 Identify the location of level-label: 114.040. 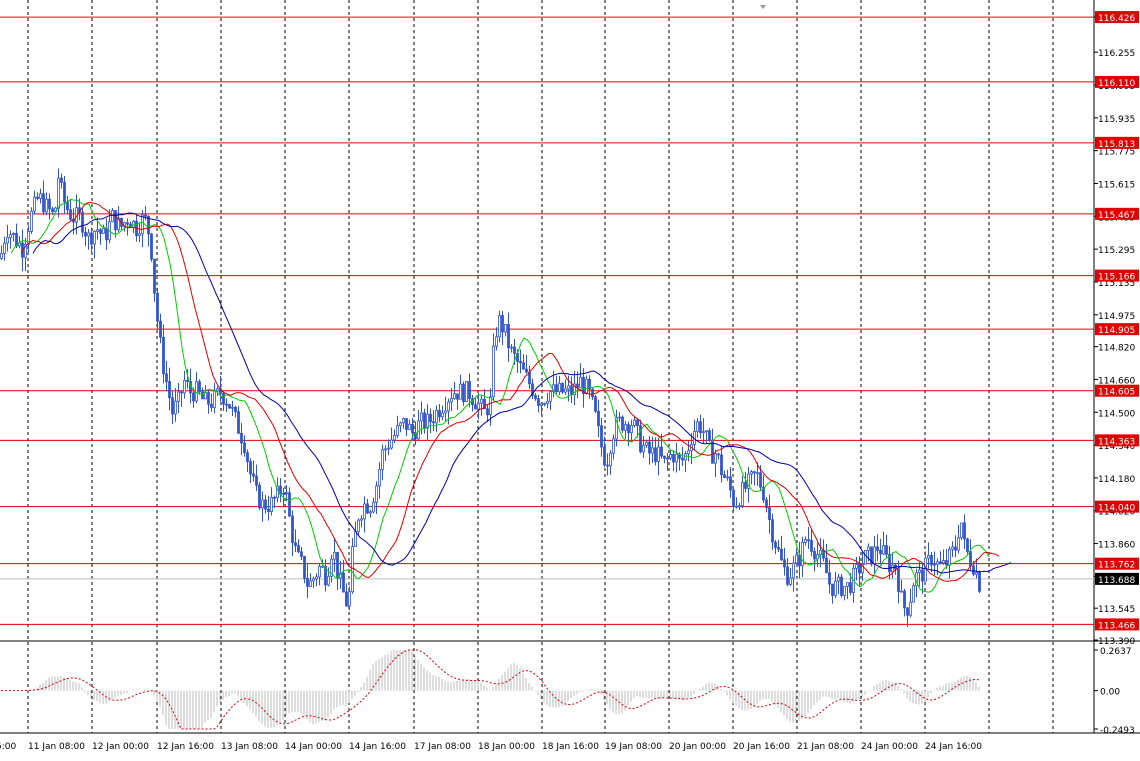
(1116, 509).